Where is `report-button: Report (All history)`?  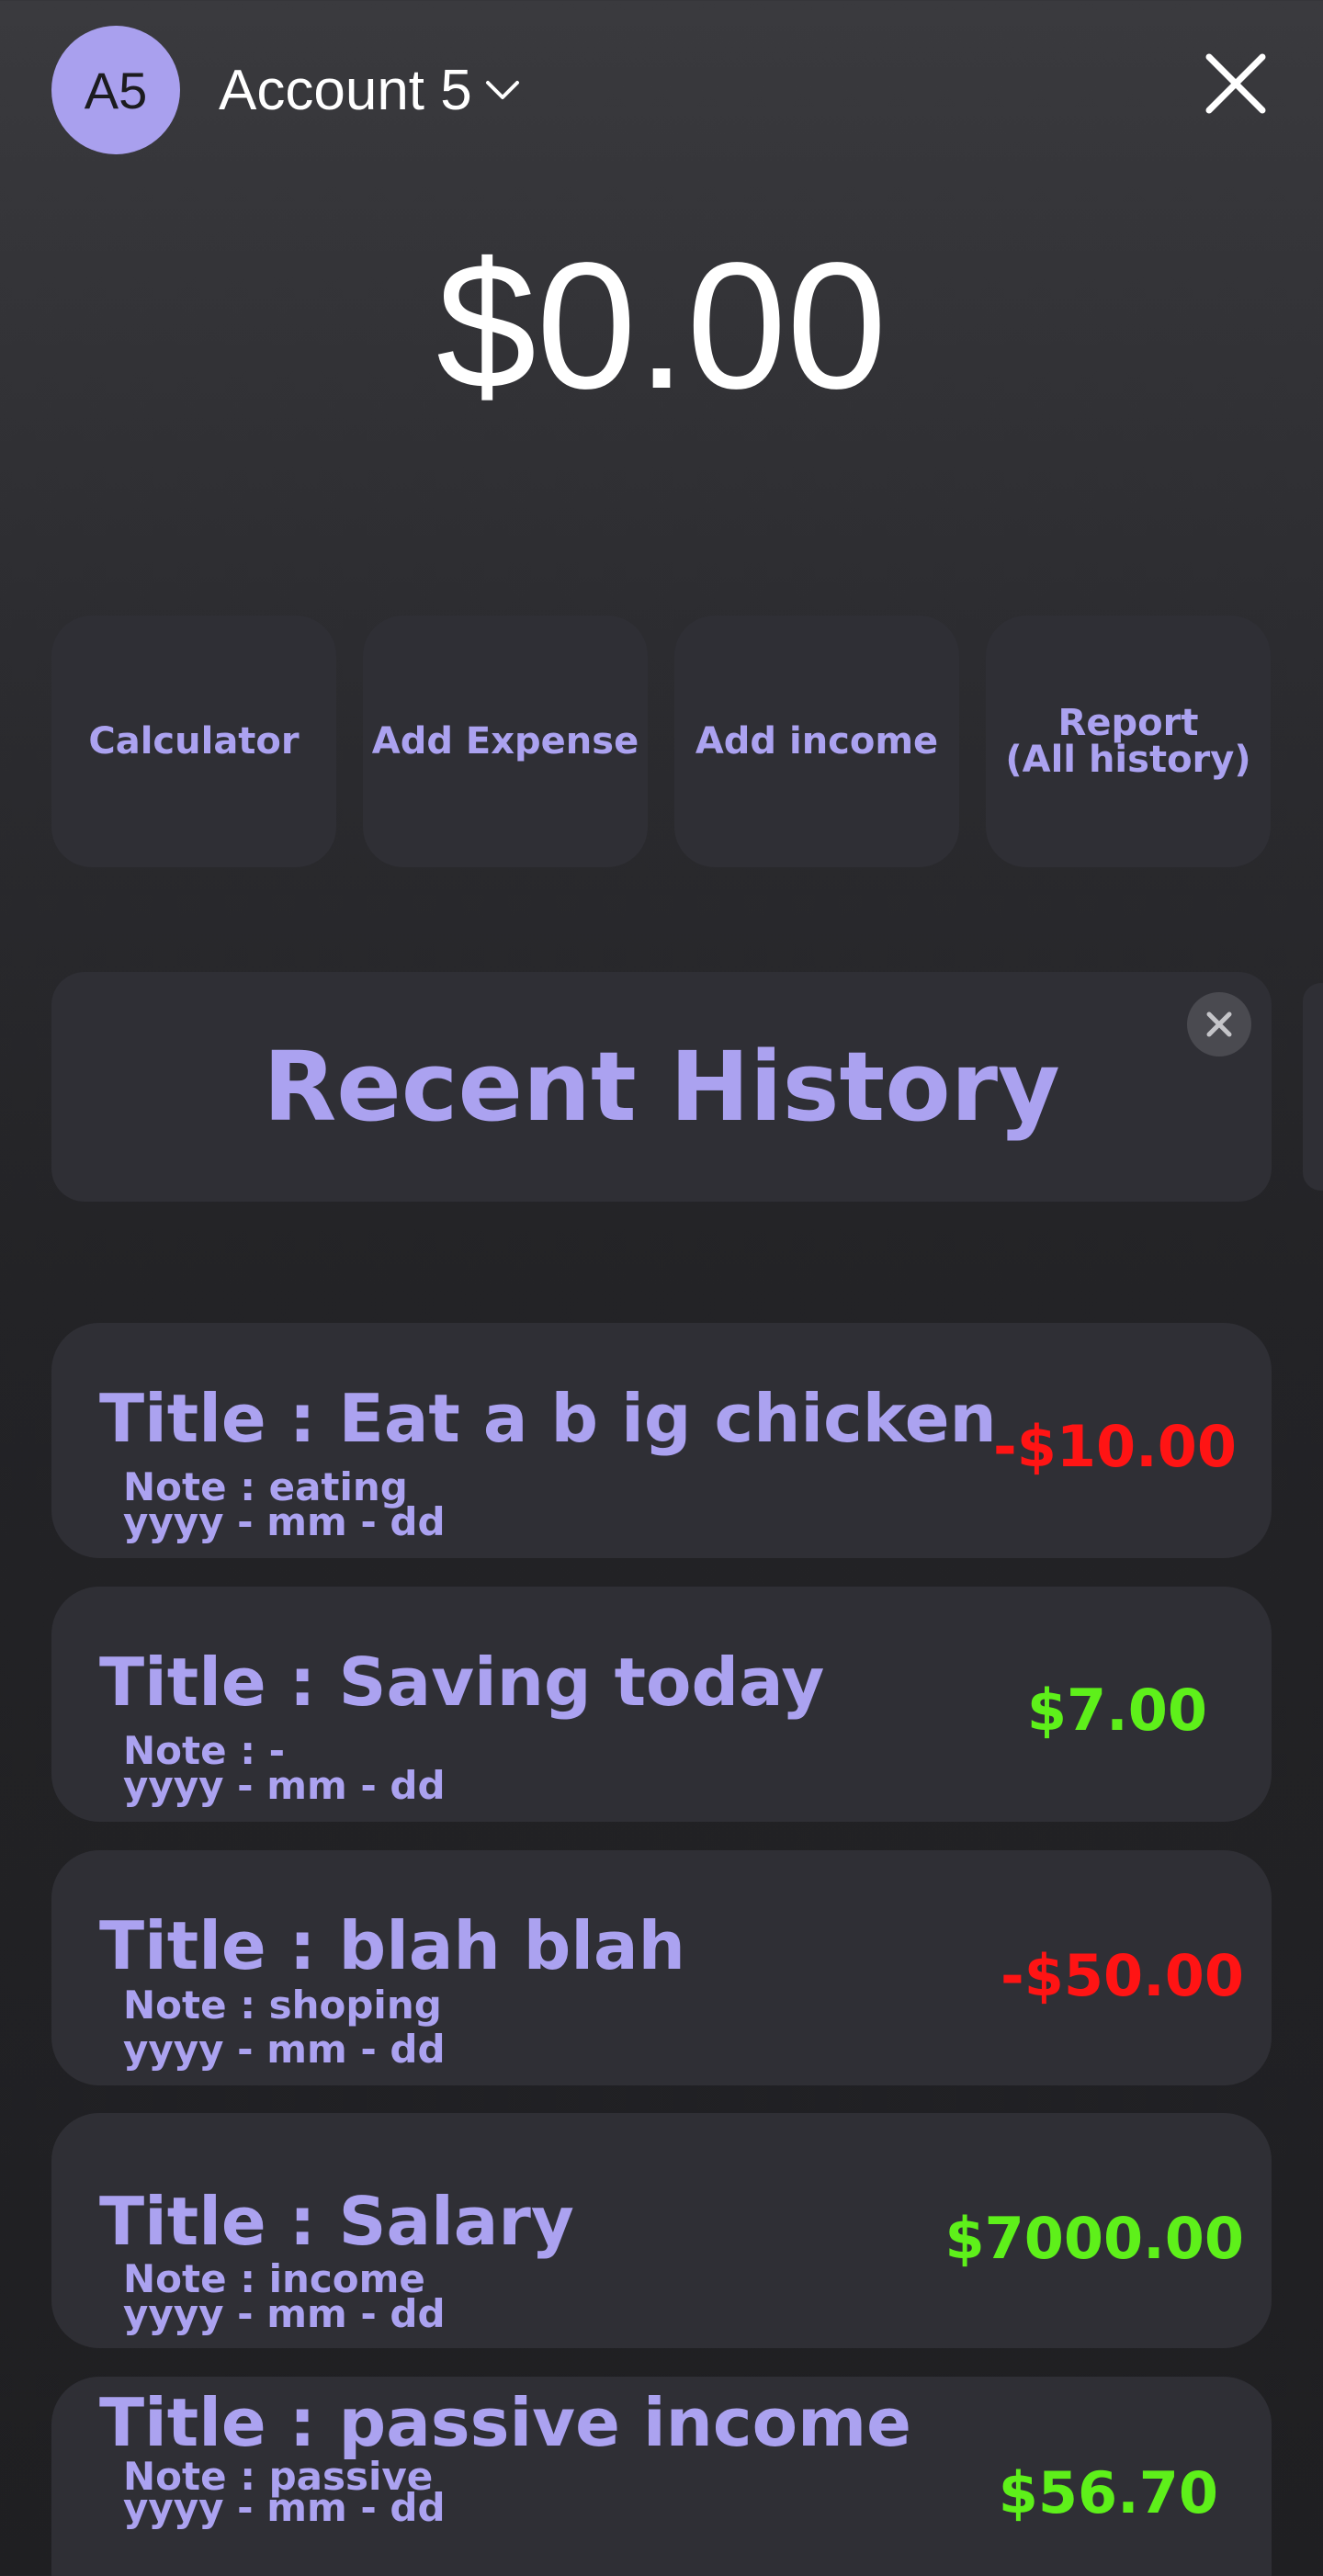
report-button: Report (All history) is located at coordinates (1128, 741).